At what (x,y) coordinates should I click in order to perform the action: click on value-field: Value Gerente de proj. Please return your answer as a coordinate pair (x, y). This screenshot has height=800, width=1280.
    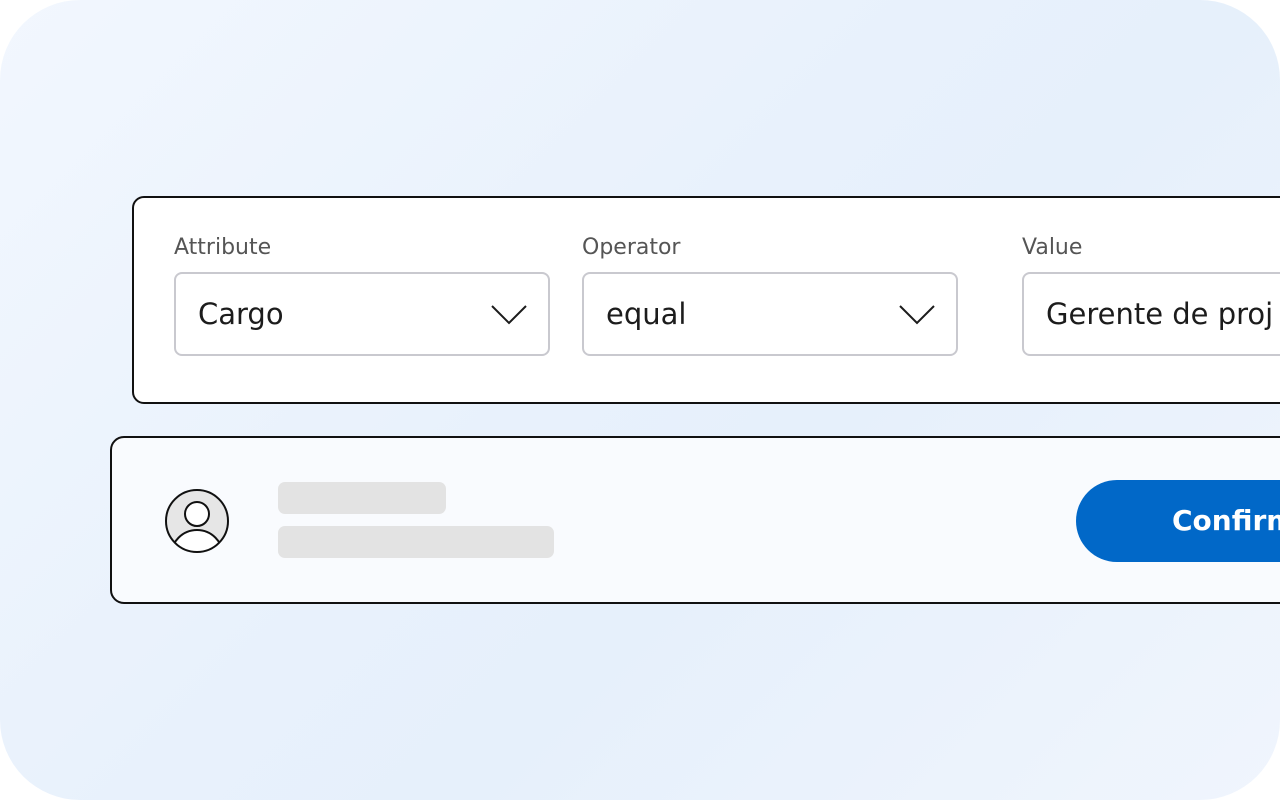
    Looking at the image, I should click on (1151, 294).